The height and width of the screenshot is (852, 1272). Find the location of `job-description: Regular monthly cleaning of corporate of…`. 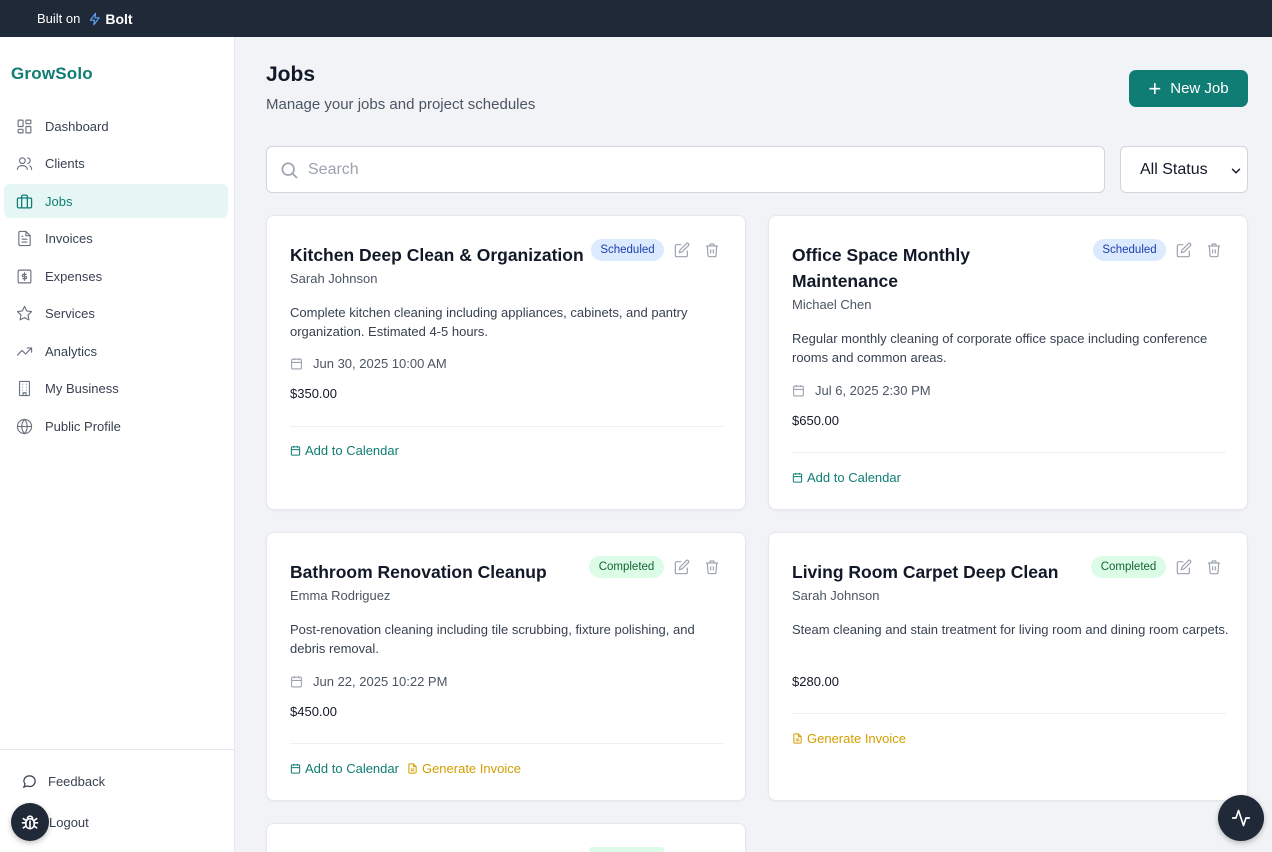

job-description: Regular monthly cleaning of corporate of… is located at coordinates (1000, 348).